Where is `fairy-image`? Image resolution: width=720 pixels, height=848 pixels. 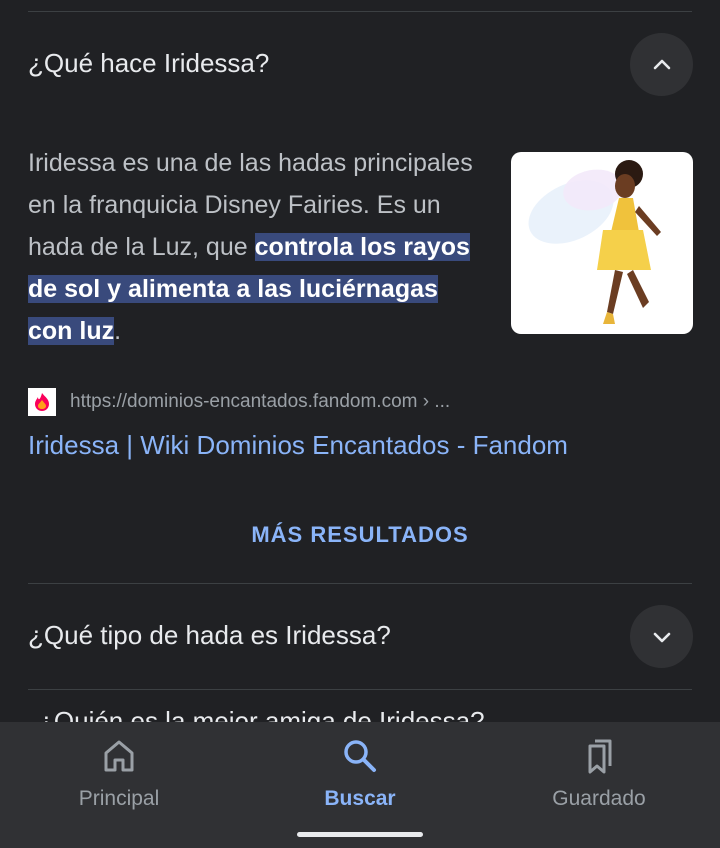
fairy-image is located at coordinates (594, 242).